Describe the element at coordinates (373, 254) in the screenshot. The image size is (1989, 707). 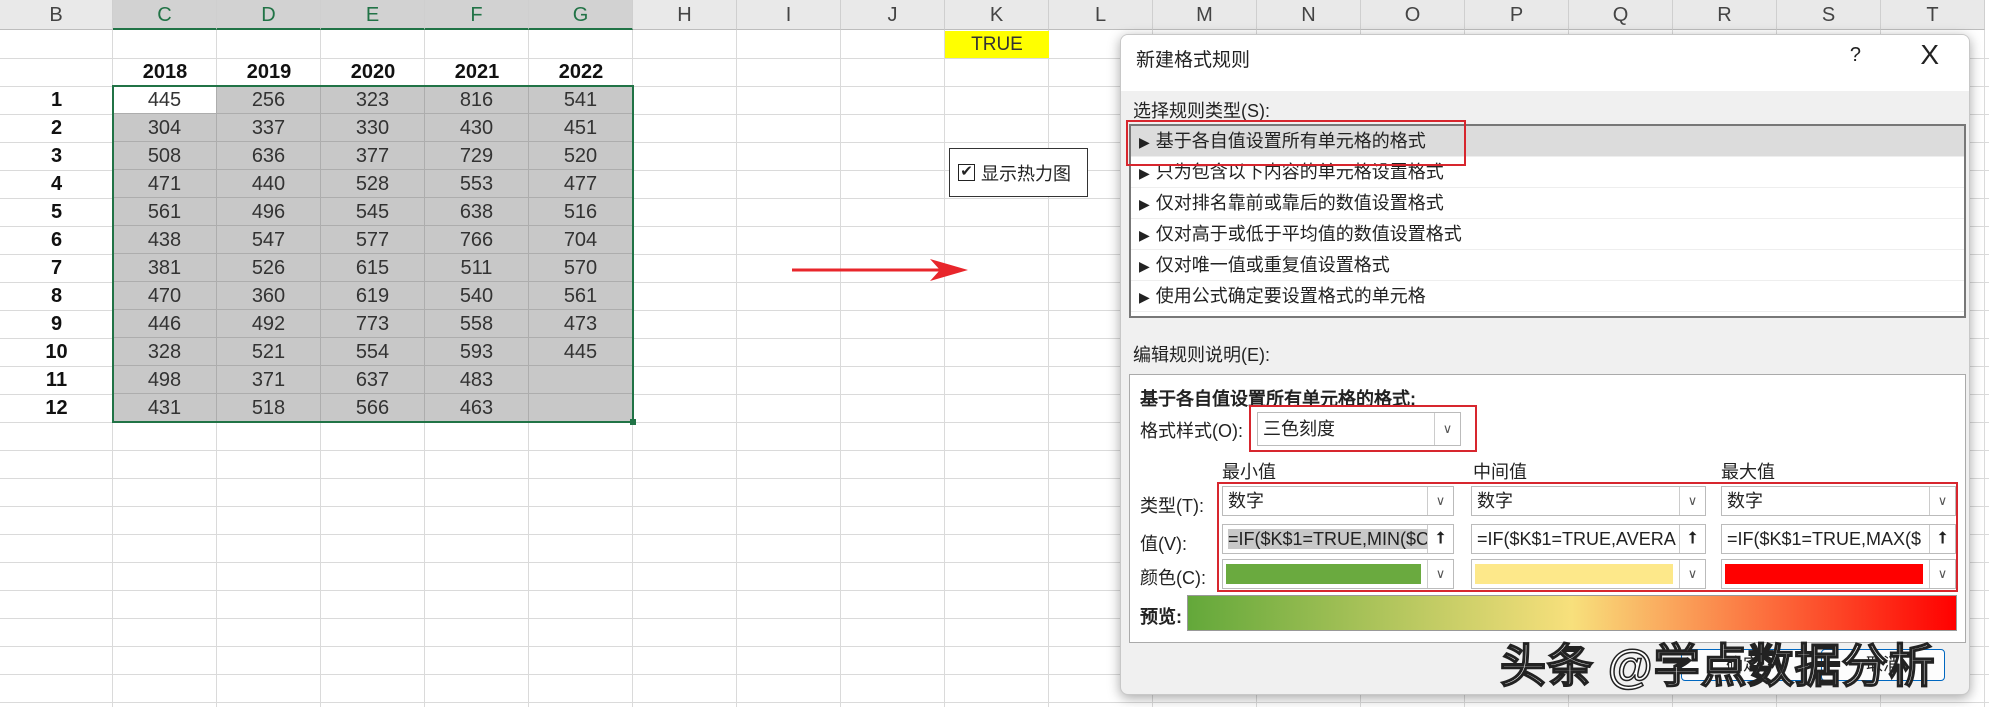
I see `selection-range` at that location.